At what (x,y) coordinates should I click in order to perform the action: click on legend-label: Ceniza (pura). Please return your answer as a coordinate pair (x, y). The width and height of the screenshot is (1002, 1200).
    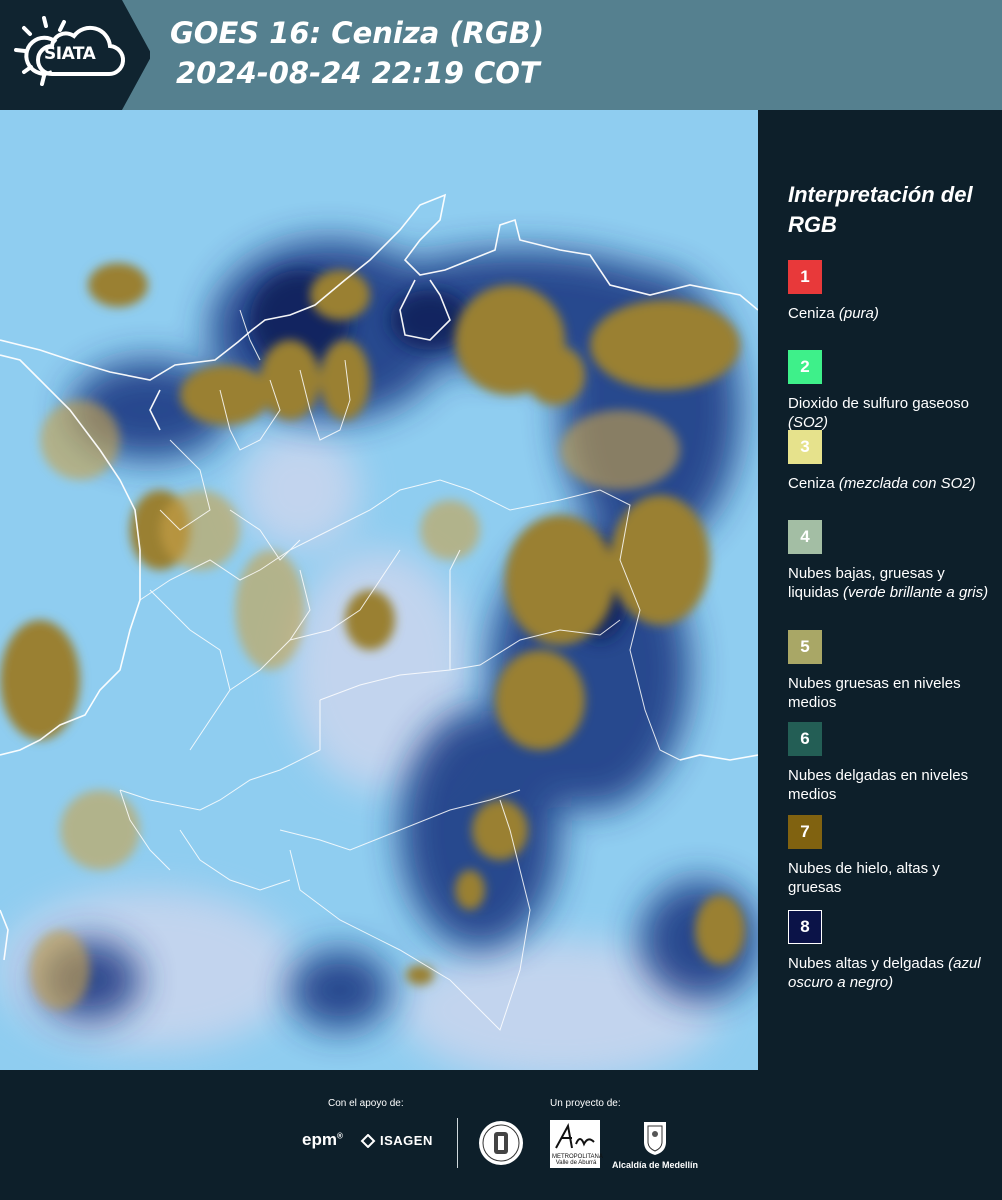
    Looking at the image, I should click on (890, 313).